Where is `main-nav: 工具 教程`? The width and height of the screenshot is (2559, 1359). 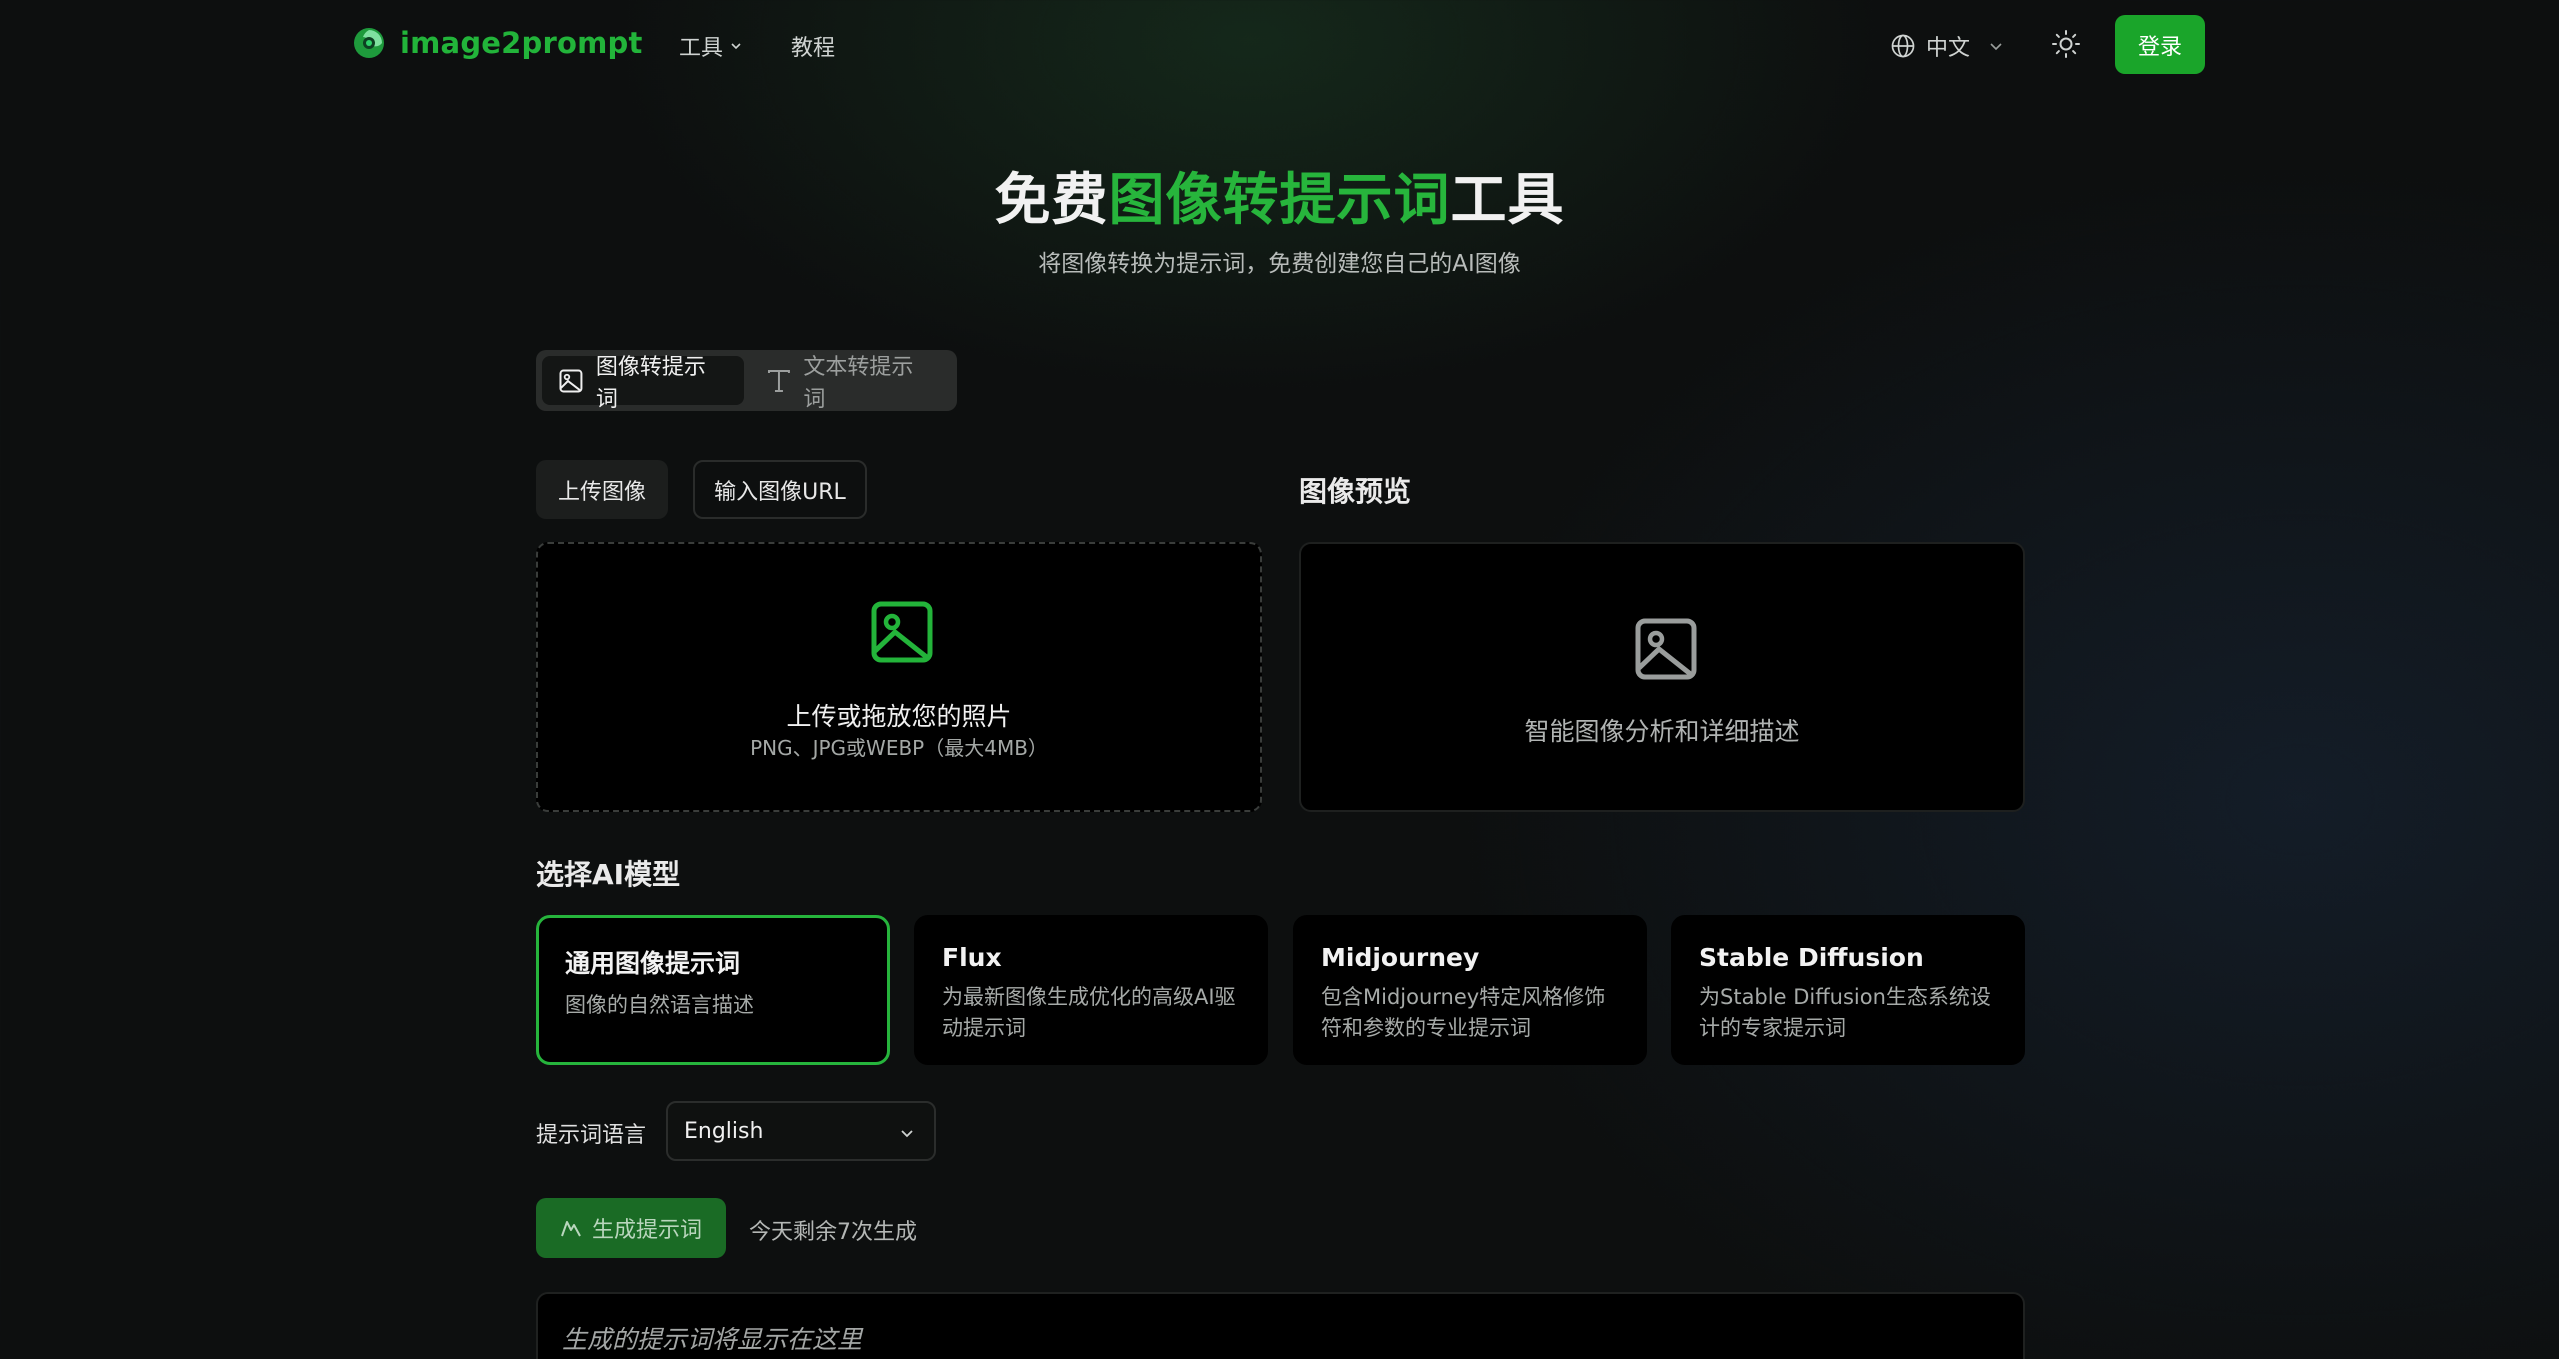
main-nav: 工具 教程 is located at coordinates (757, 46).